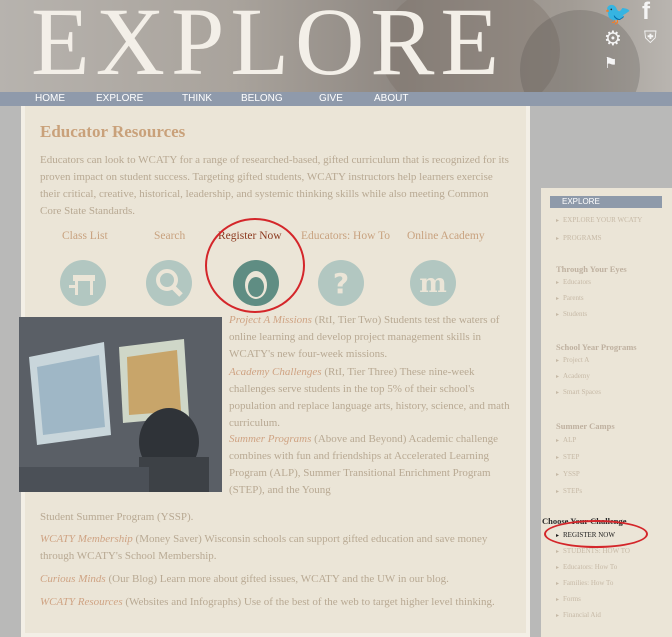  I want to click on gear-icon: ⚙, so click(613, 38).